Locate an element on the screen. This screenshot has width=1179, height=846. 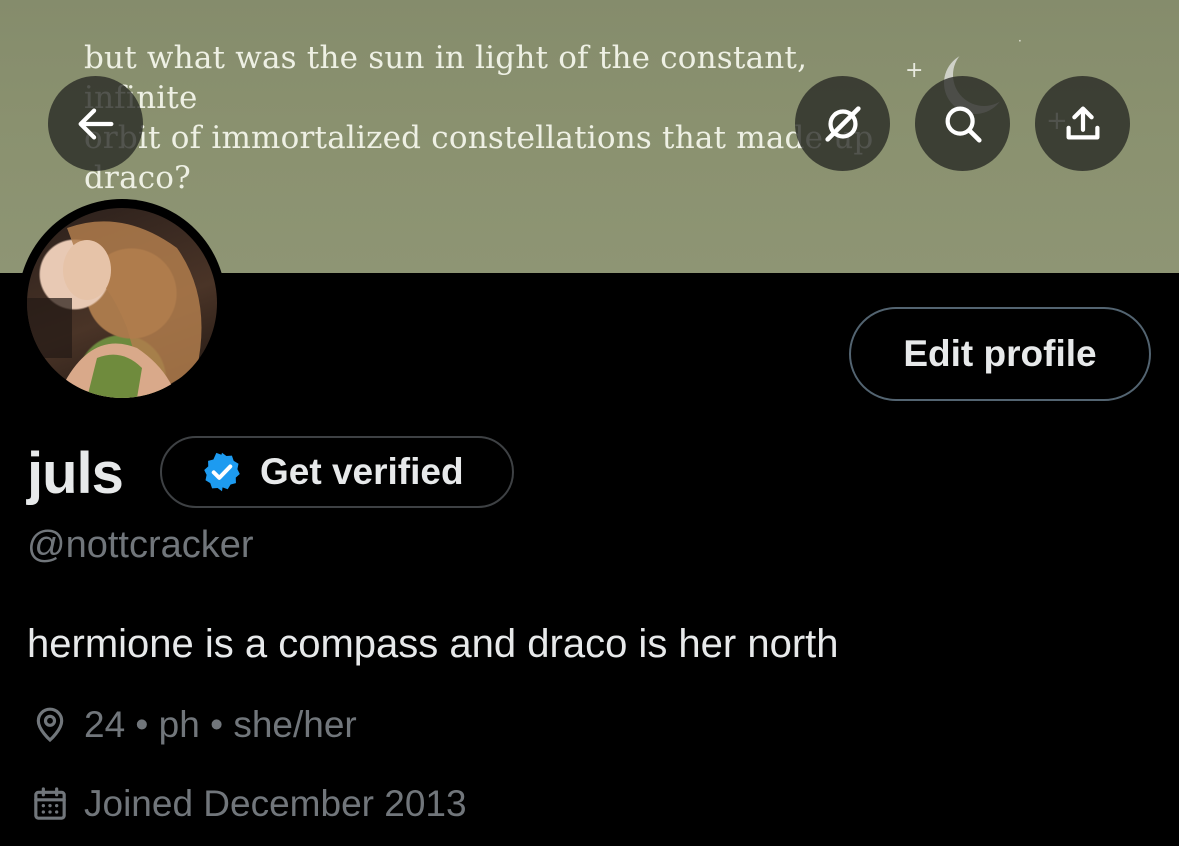
calendar-icon is located at coordinates (50, 803).